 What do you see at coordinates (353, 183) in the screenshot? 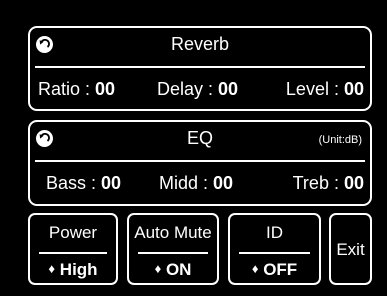
I see `treb-value: 00` at bounding box center [353, 183].